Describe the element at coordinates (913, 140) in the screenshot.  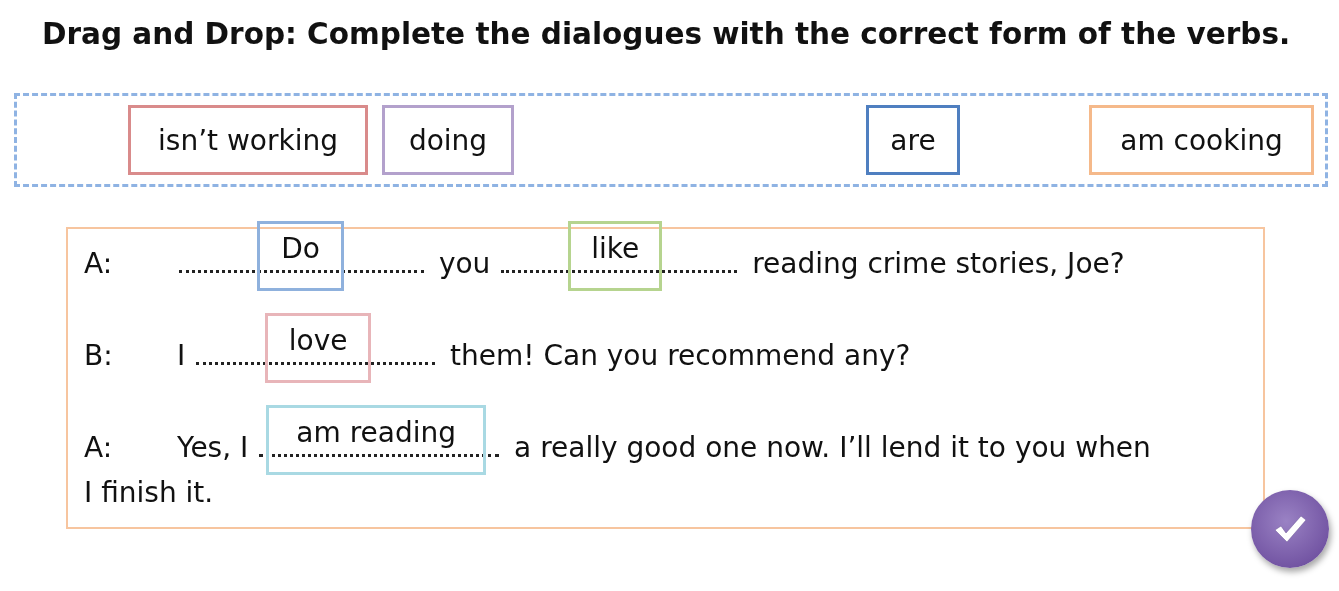
I see `word-chip: are` at that location.